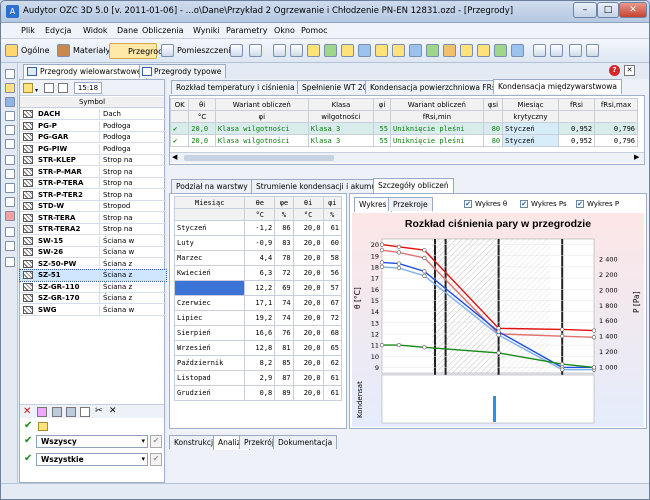  What do you see at coordinates (616, 104) in the screenshot?
I see `column-header: fRsi,max` at bounding box center [616, 104].